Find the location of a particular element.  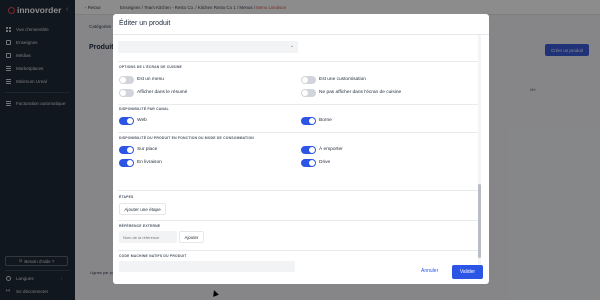

channel-availability-label: Disponibilité par canal is located at coordinates (144, 109).